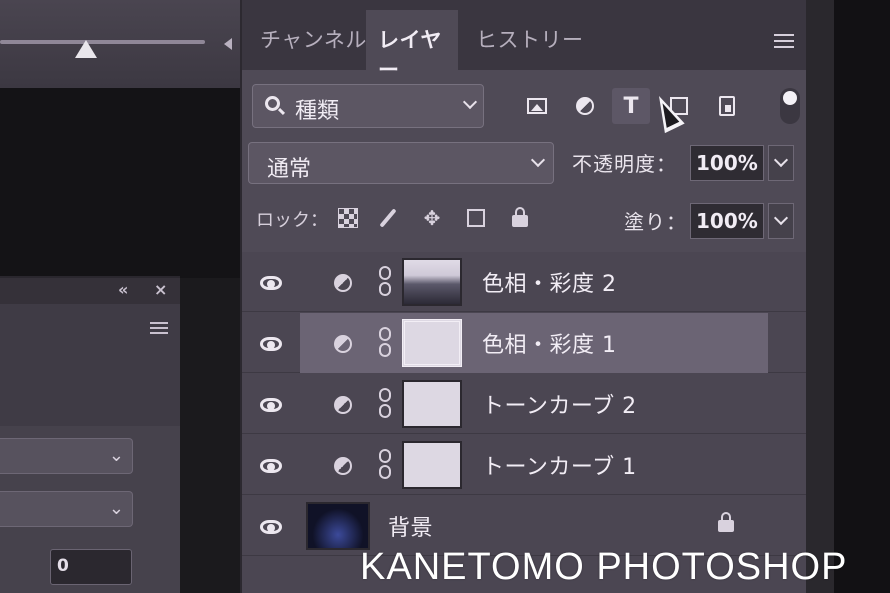 The height and width of the screenshot is (593, 890). Describe the element at coordinates (91, 567) in the screenshot. I see `number-input: 0` at that location.